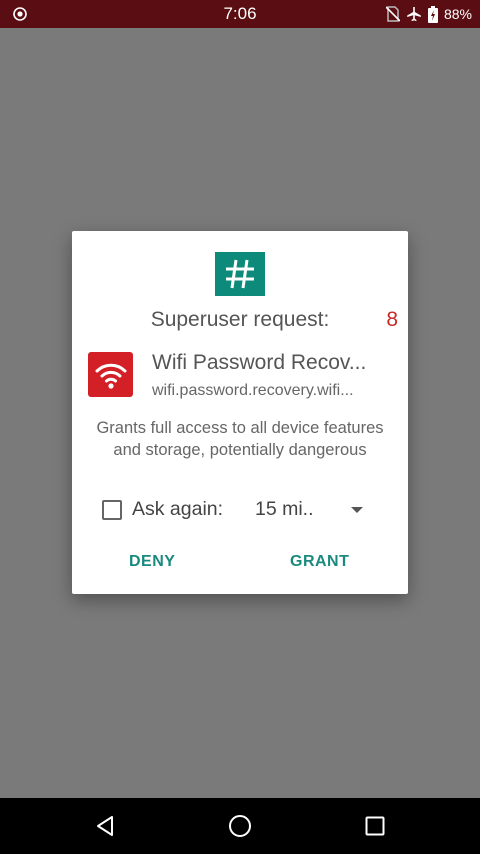  What do you see at coordinates (457, 14) in the screenshot?
I see `battery-percent: 88%` at bounding box center [457, 14].